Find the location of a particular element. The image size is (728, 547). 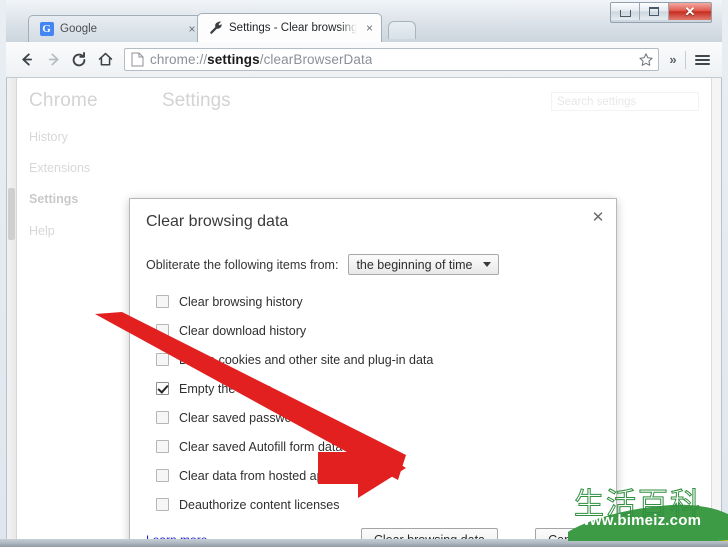

page-right-scrollbar is located at coordinates (716, 308).